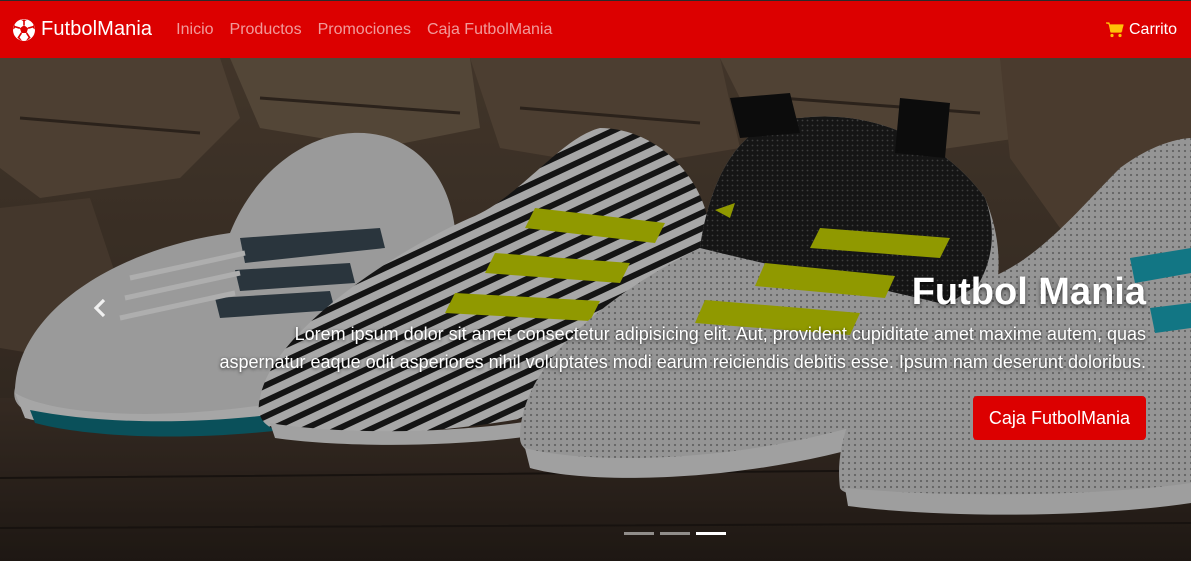 The height and width of the screenshot is (561, 1191). What do you see at coordinates (194, 30) in the screenshot?
I see `nav-link-inicio: Inicio` at bounding box center [194, 30].